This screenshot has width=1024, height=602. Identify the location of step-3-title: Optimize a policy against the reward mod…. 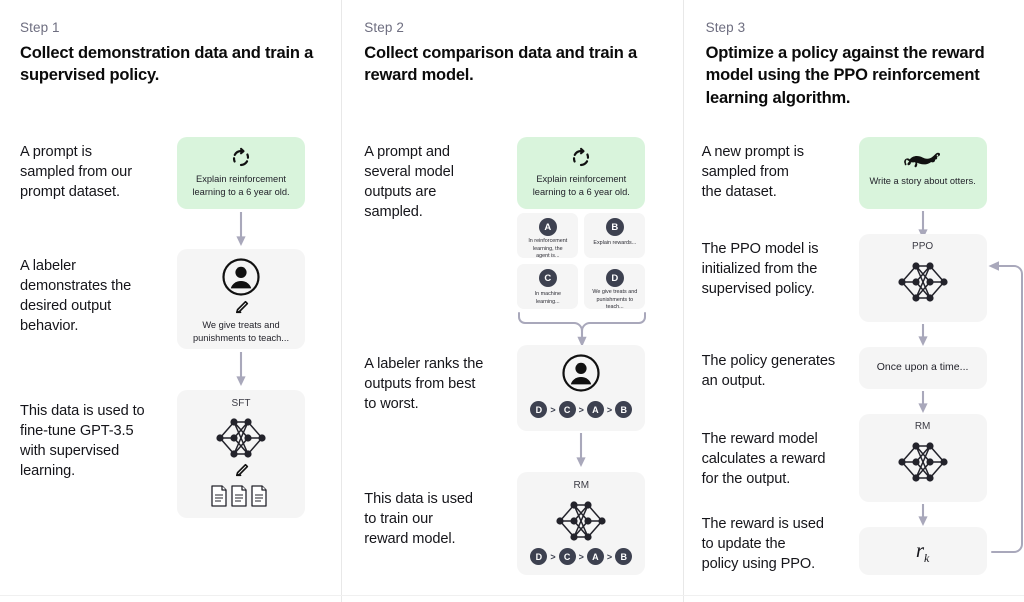
(845, 75).